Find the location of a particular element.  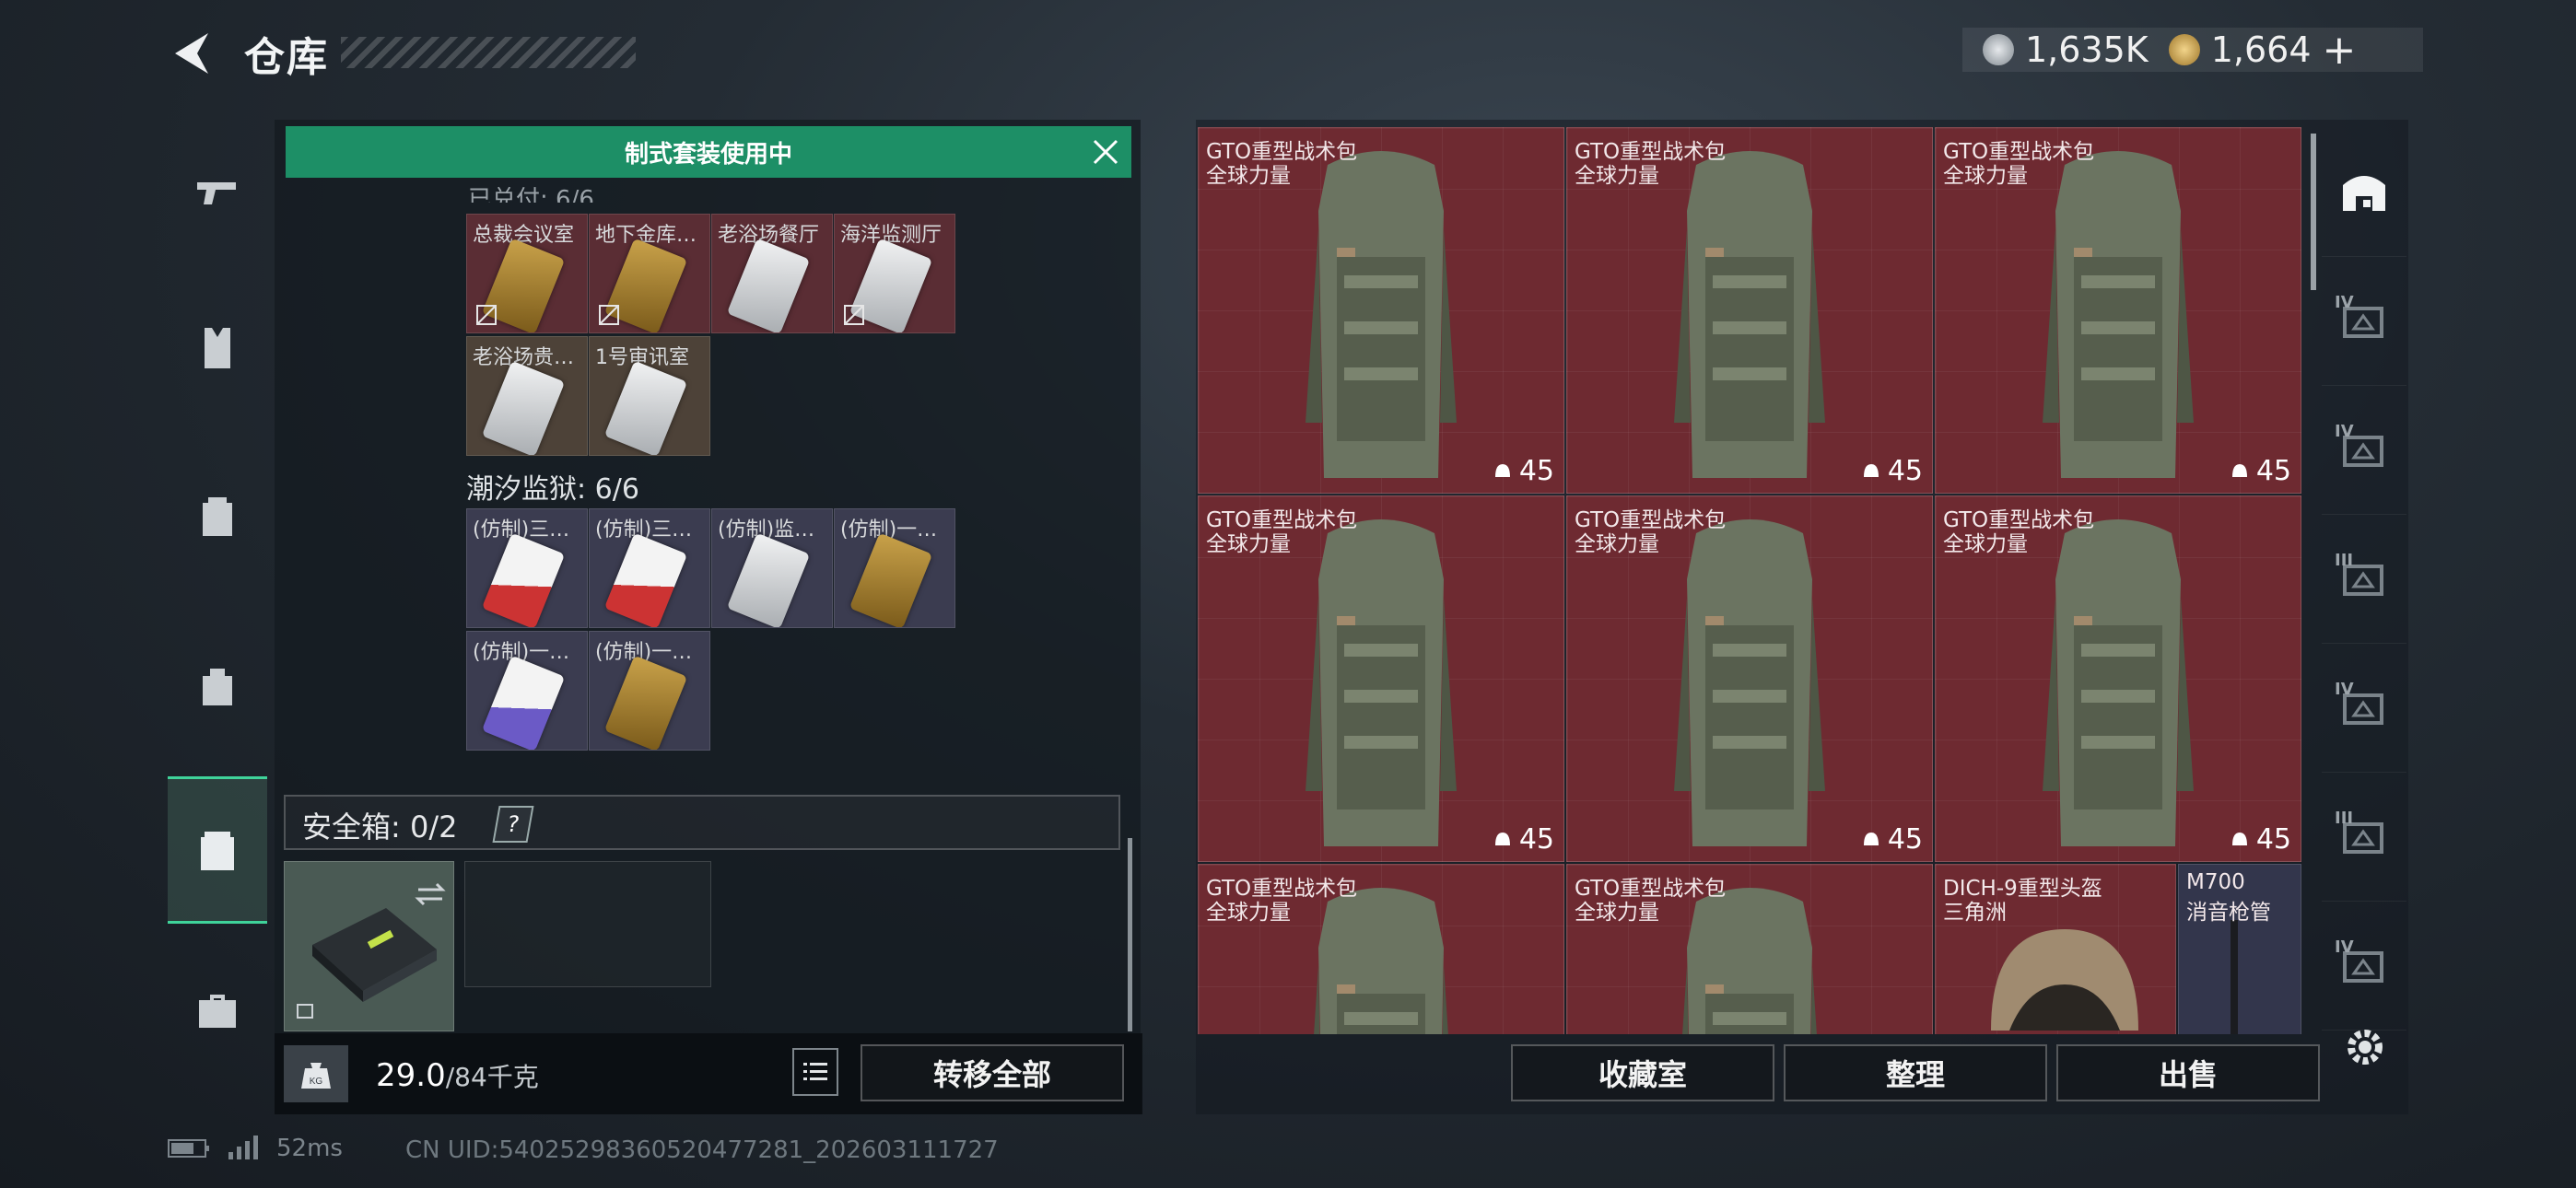

keycard-slot: 1号审讯室 is located at coordinates (649, 396).